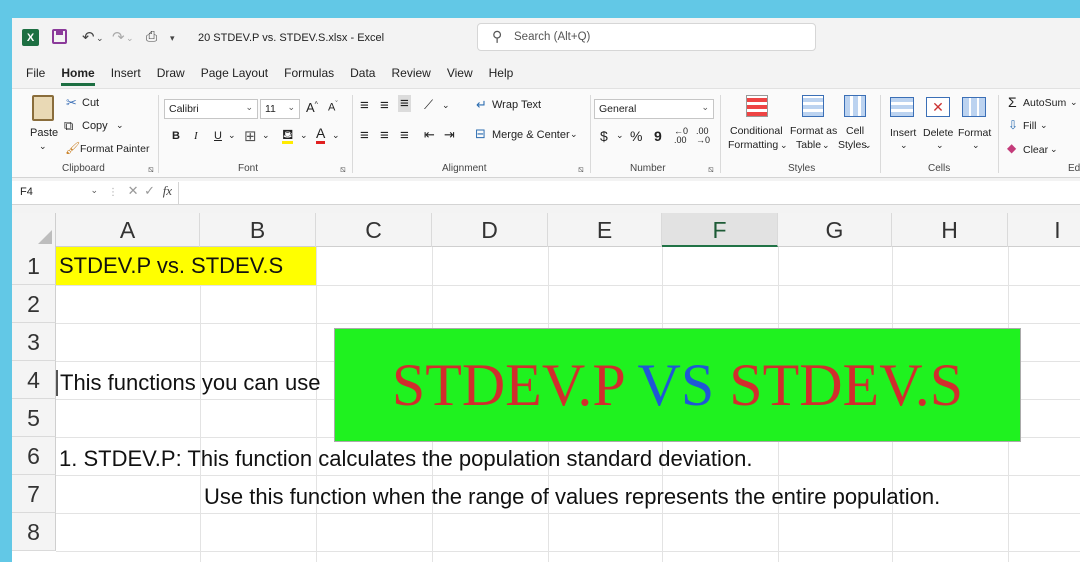 The image size is (1080, 562). Describe the element at coordinates (938, 133) in the screenshot. I see `delete-cells-button: Delete` at that location.